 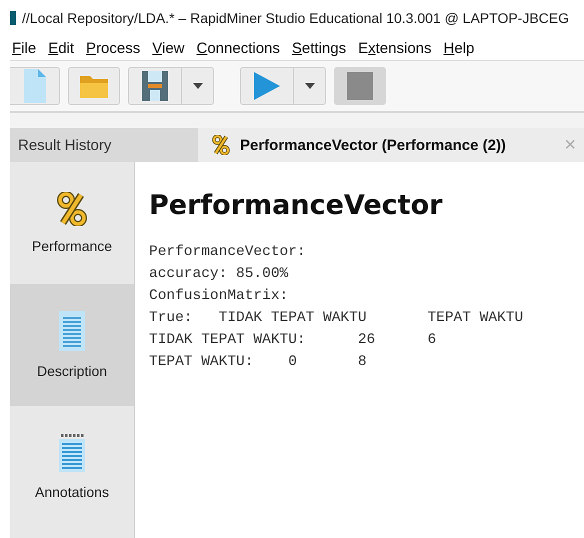 I want to click on save-icon, so click(x=155, y=86).